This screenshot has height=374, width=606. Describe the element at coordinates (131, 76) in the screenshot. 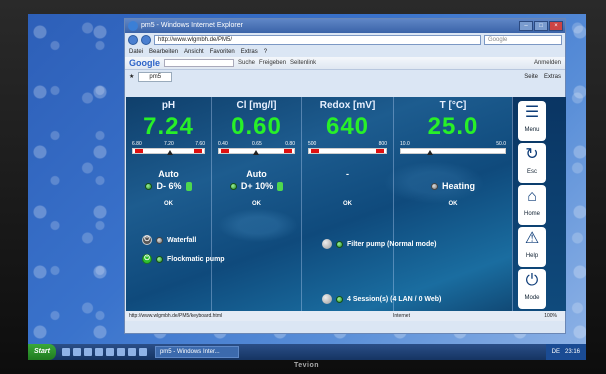

I see `favorites-star-icon: ★` at that location.